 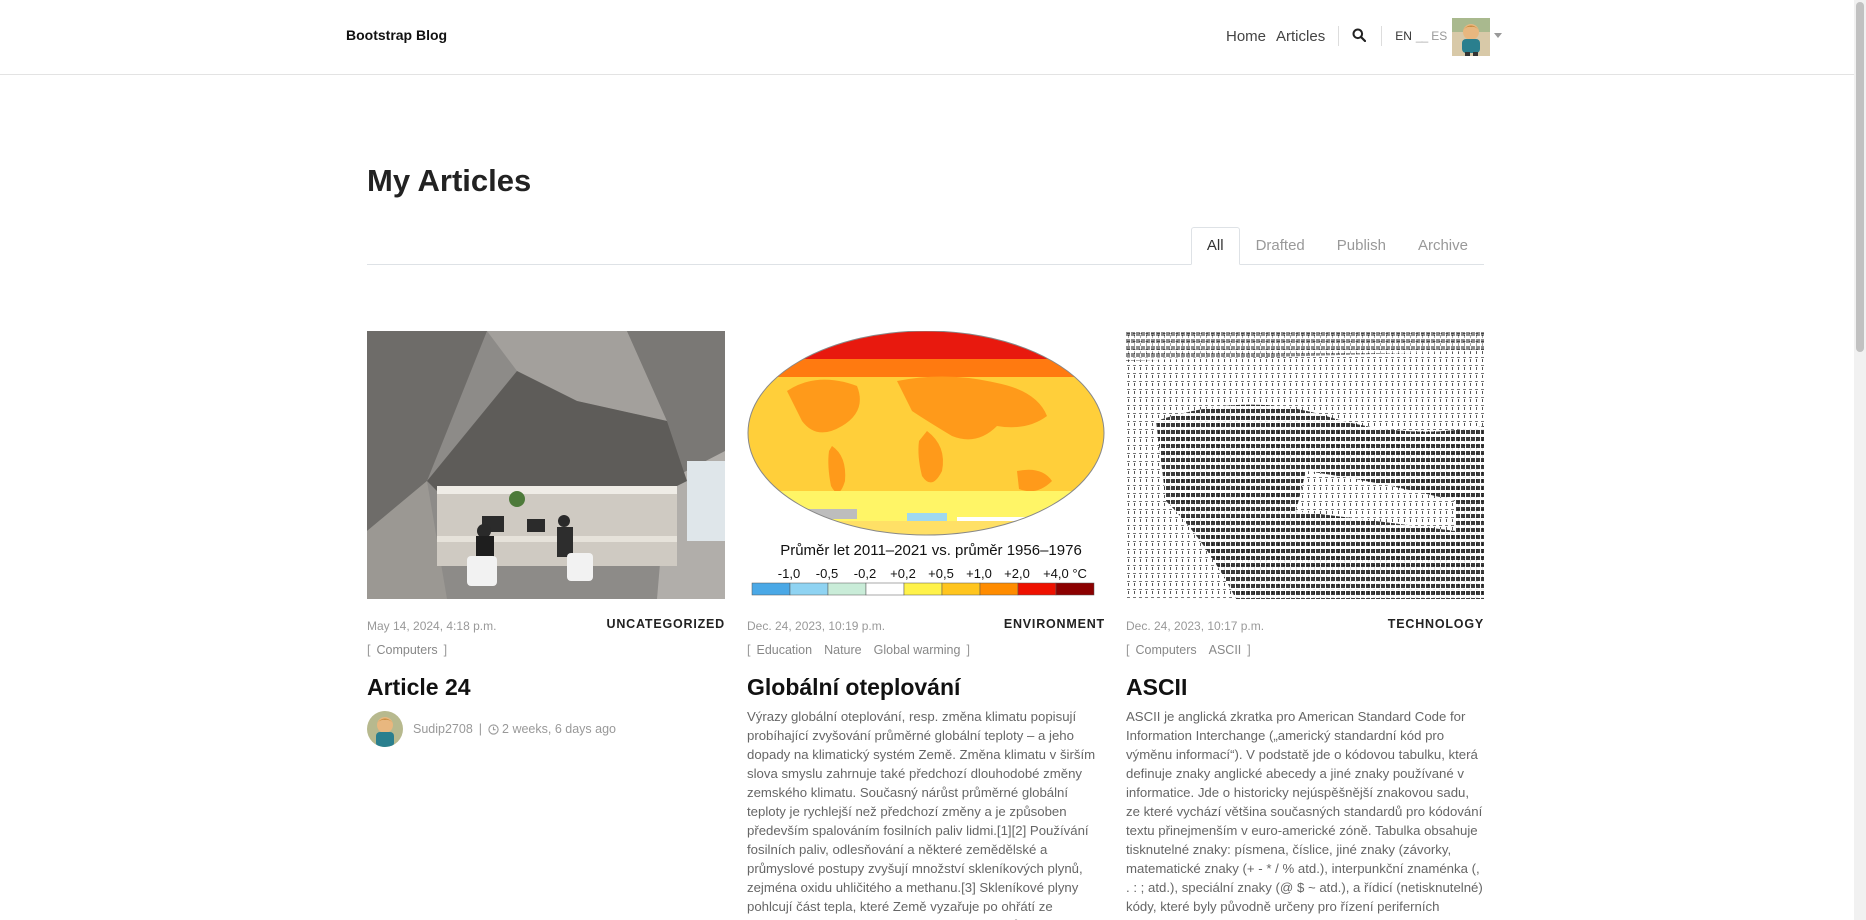 What do you see at coordinates (925, 246) in the screenshot?
I see `article-filter-tabs: All Drafted Publish Archive` at bounding box center [925, 246].